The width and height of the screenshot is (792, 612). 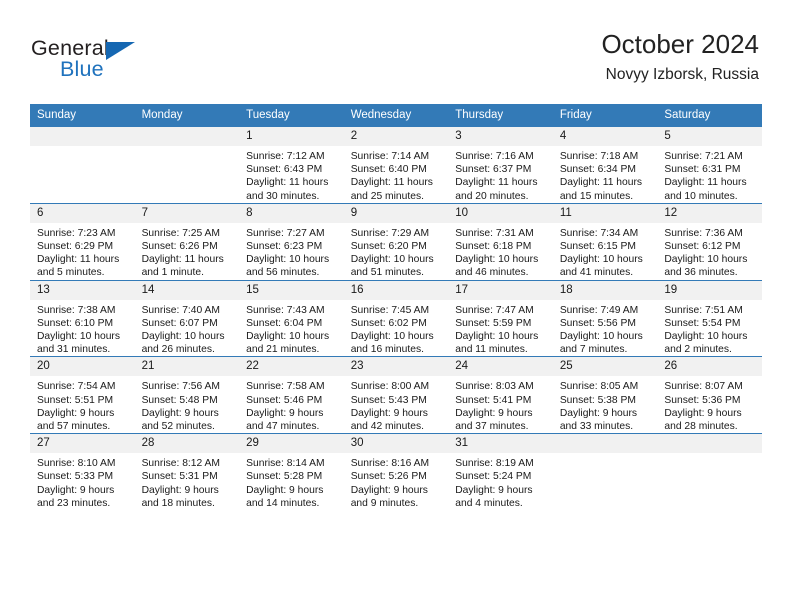 I want to click on day-number: 26, so click(x=709, y=367).